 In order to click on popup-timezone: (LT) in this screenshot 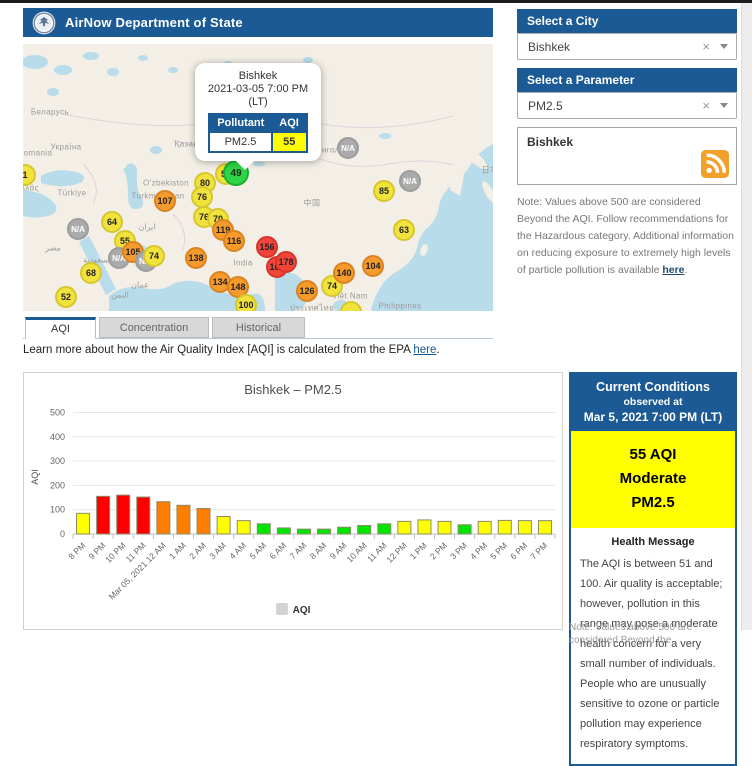, I will do `click(258, 102)`.